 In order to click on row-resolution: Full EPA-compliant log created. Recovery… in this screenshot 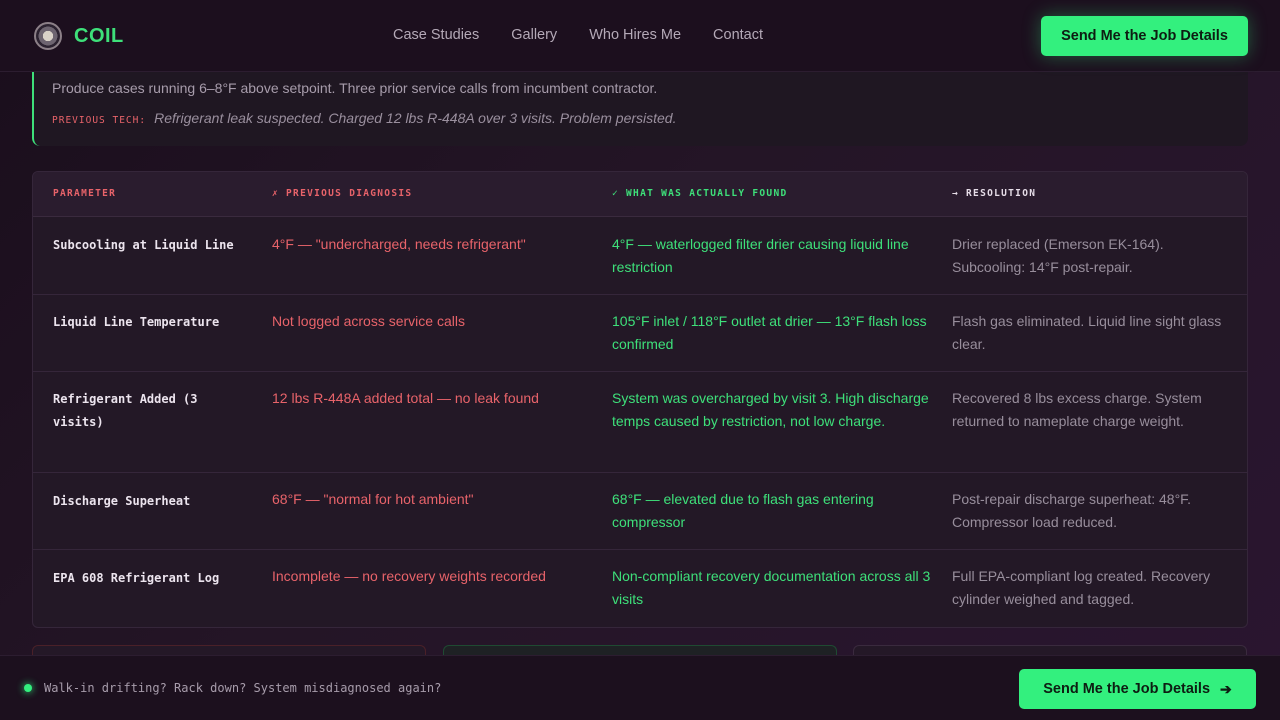, I will do `click(1081, 587)`.